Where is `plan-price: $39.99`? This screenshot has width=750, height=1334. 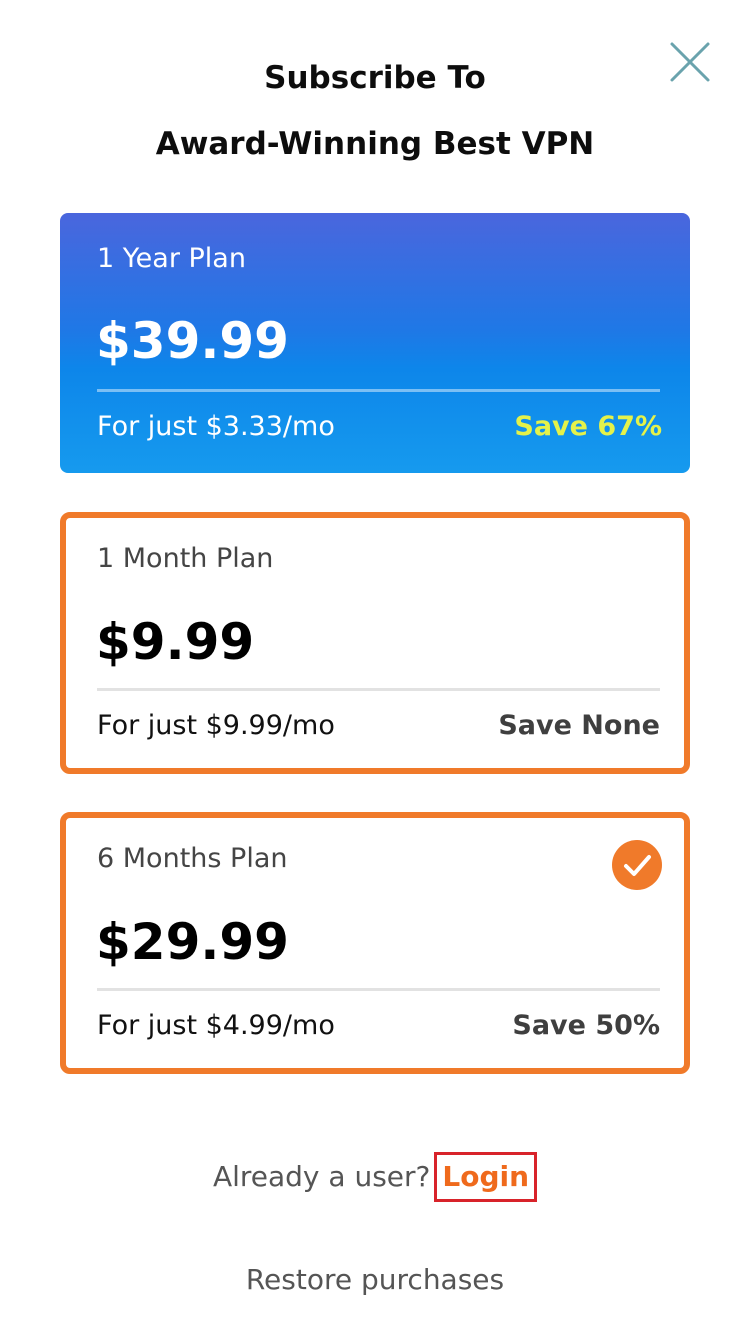
plan-price: $39.99 is located at coordinates (192, 341).